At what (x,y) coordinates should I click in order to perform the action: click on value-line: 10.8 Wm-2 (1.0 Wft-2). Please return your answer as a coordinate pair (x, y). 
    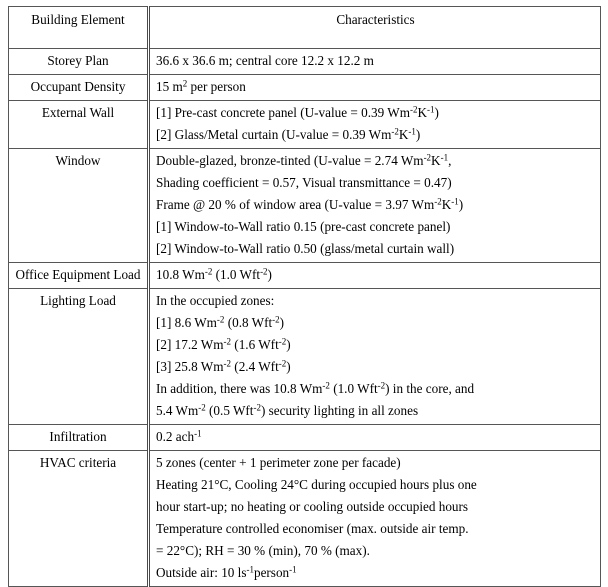
    Looking at the image, I should click on (214, 274).